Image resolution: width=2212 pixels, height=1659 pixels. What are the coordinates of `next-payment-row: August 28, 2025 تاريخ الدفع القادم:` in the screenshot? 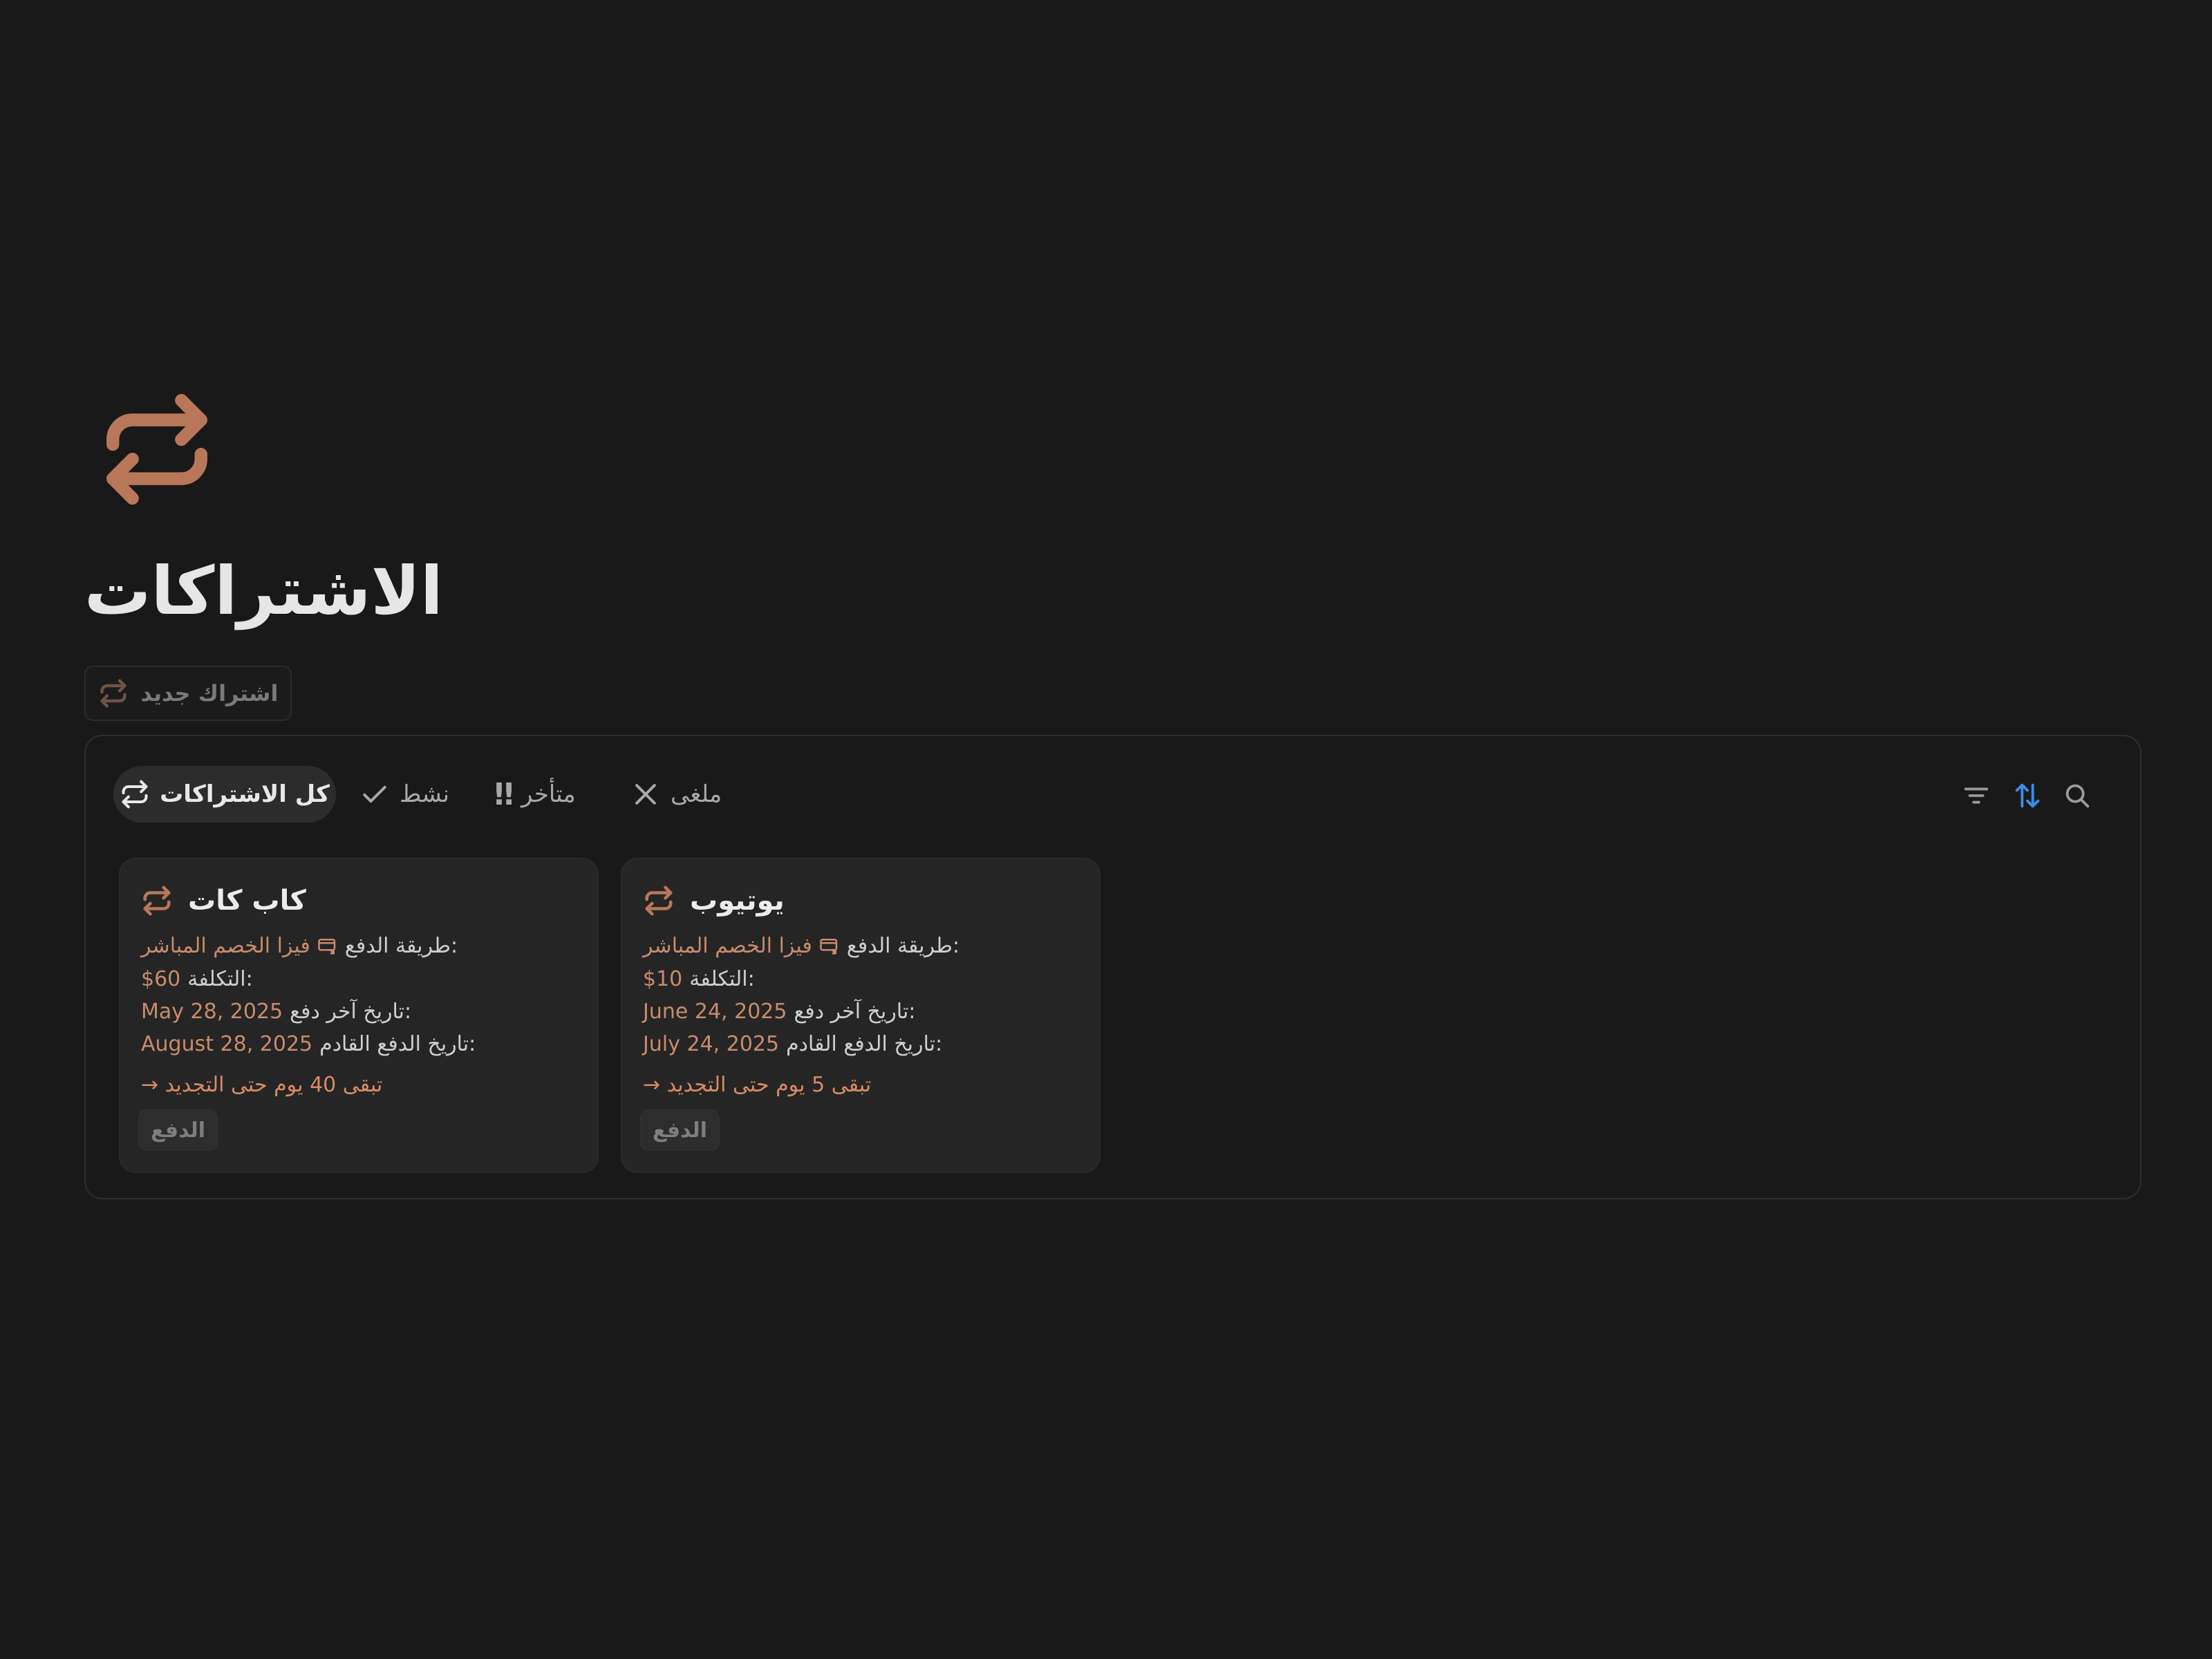 It's located at (308, 1044).